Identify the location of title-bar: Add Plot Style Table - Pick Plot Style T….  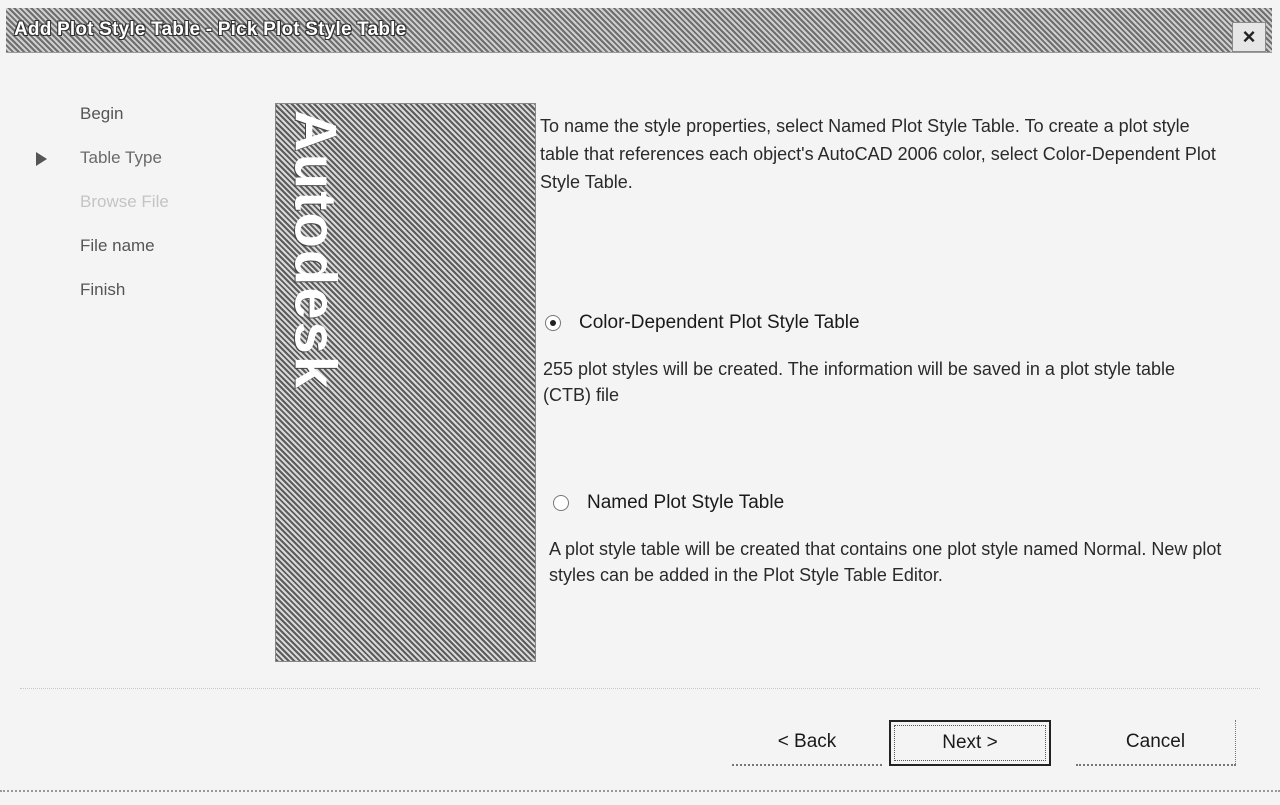
(639, 30).